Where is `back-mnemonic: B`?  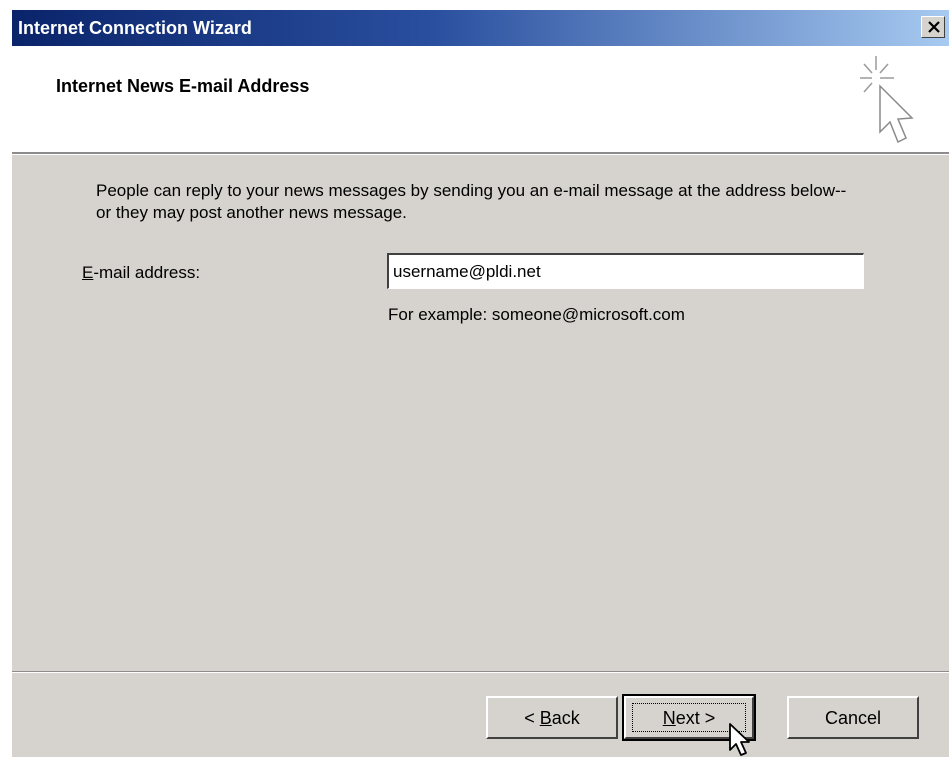 back-mnemonic: B is located at coordinates (545, 717).